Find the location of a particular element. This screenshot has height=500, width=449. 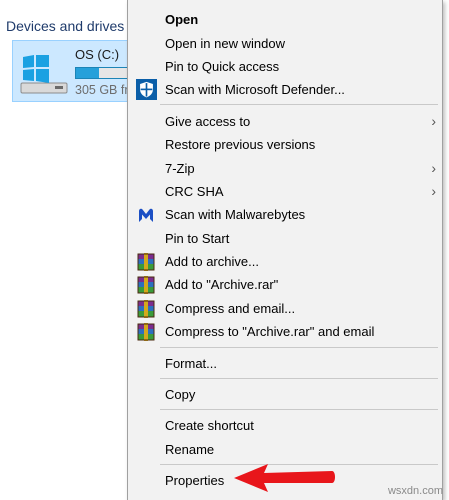

menu-item-label: Rename is located at coordinates (190, 449).